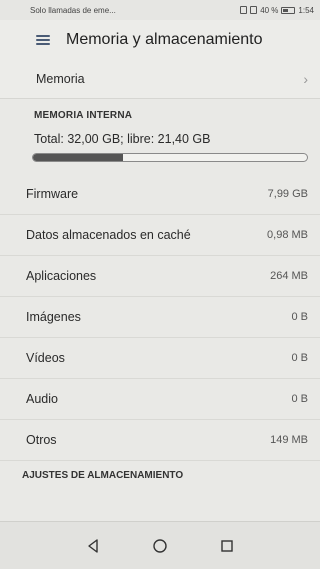  I want to click on clock: 1:54, so click(306, 10).